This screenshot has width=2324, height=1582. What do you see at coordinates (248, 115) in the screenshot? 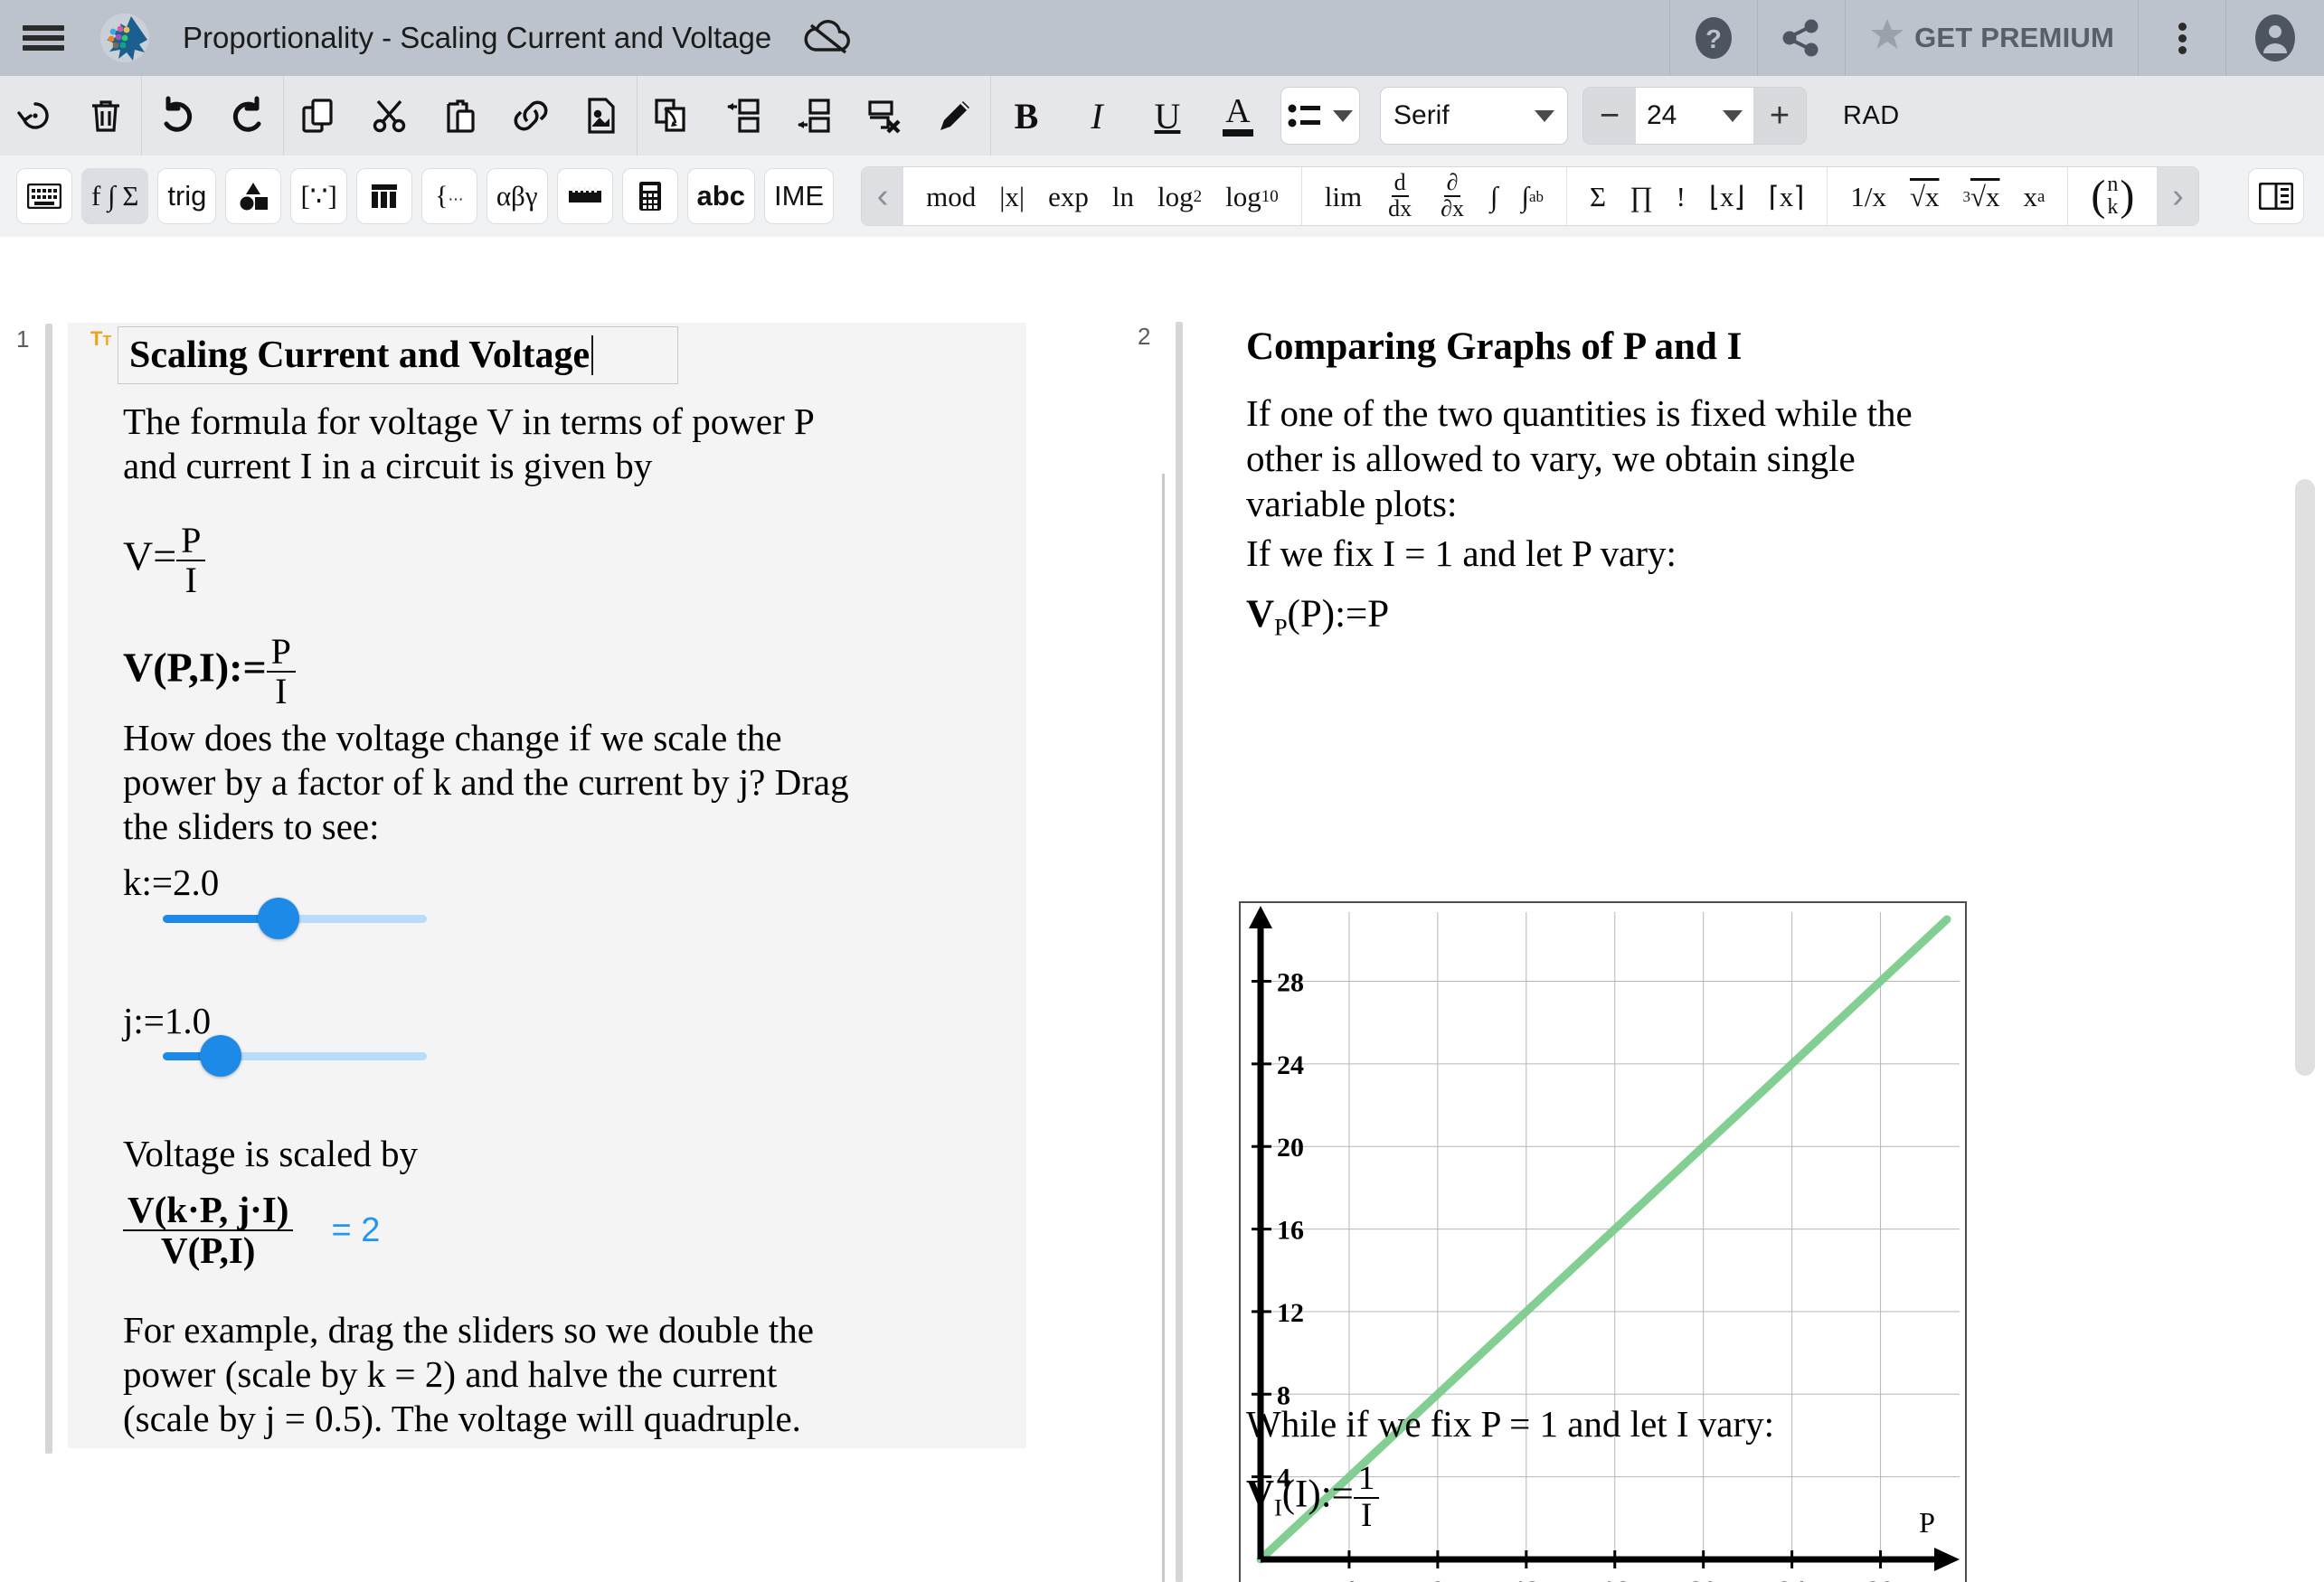
I see `redo-icon` at bounding box center [248, 115].